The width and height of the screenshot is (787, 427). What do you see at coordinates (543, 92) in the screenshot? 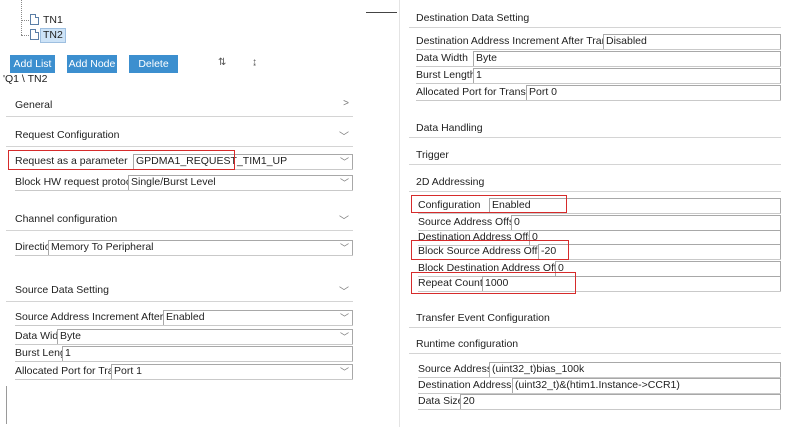
I see `field-value: Port 0` at bounding box center [543, 92].